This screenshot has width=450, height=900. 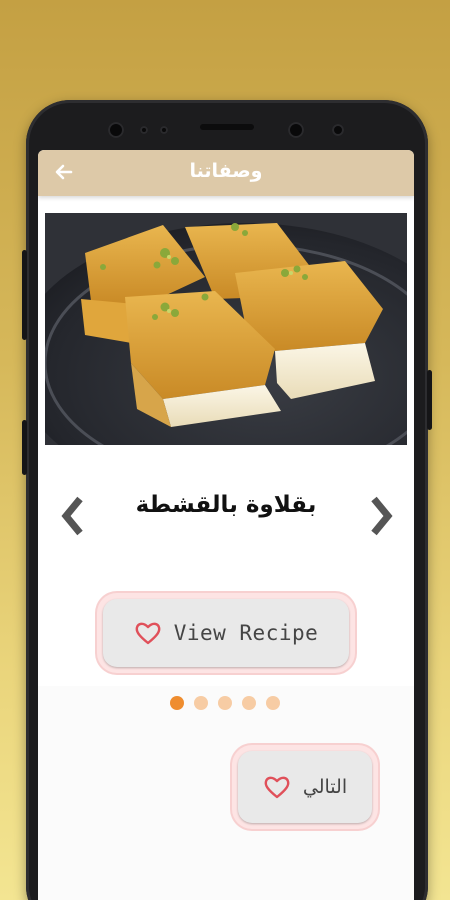 I want to click on chevron-left-icon, so click(x=72, y=516).